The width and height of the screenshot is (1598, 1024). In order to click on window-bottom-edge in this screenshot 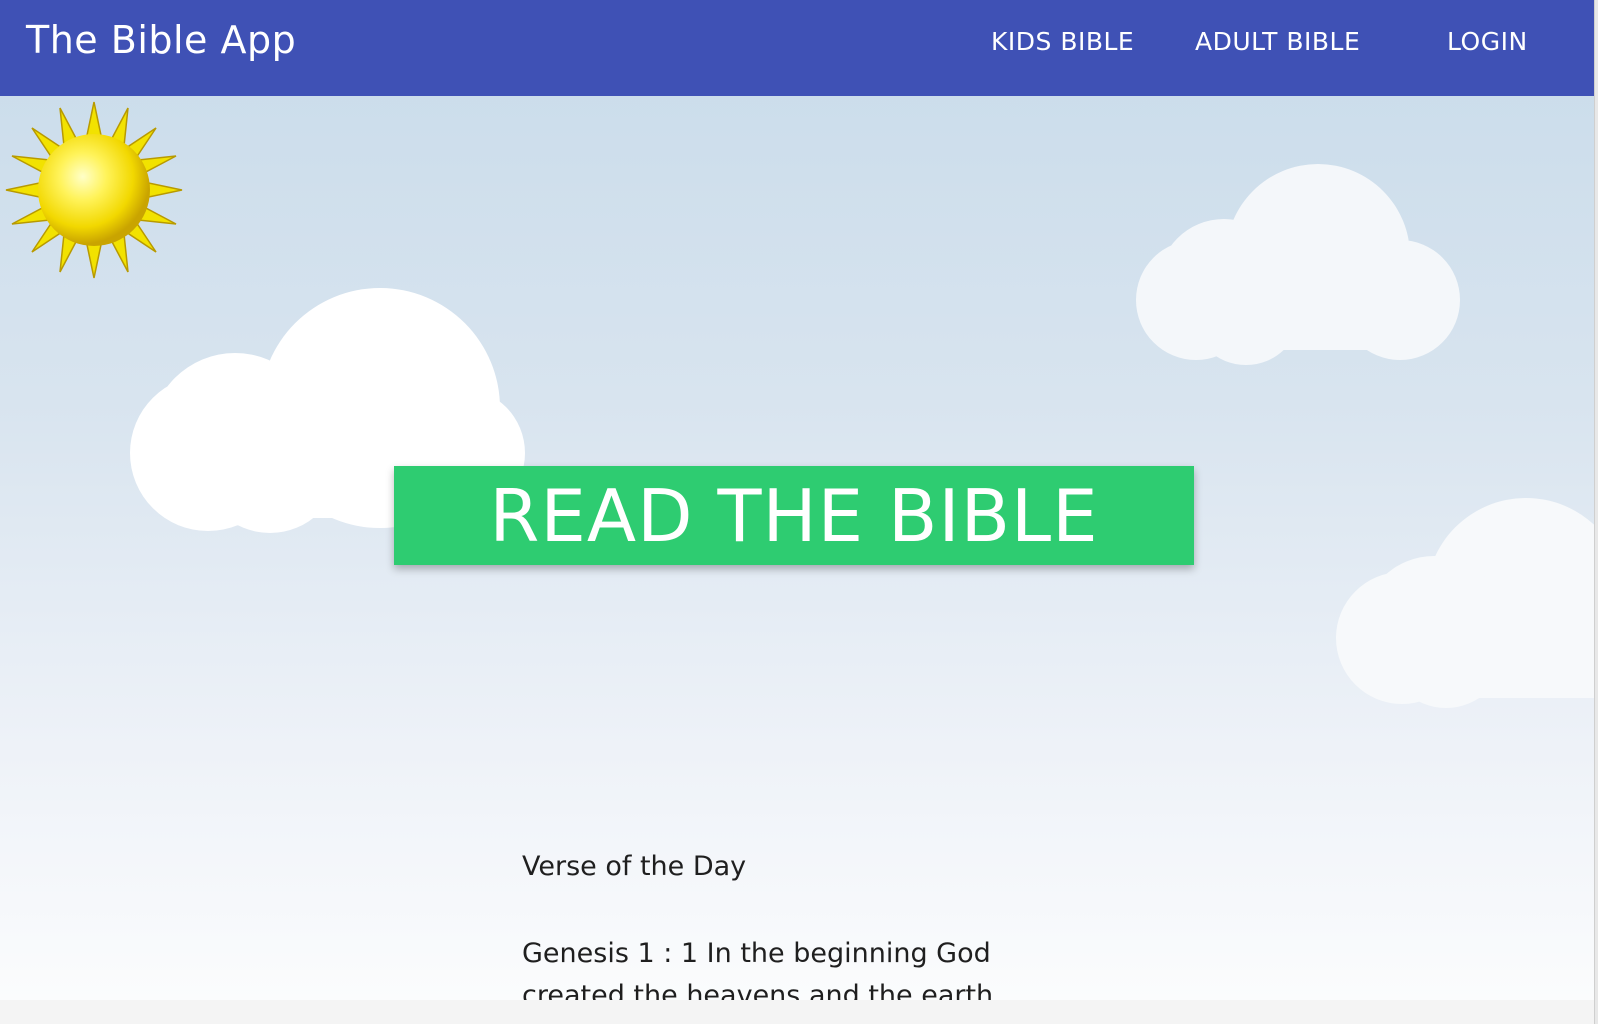, I will do `click(797, 1012)`.